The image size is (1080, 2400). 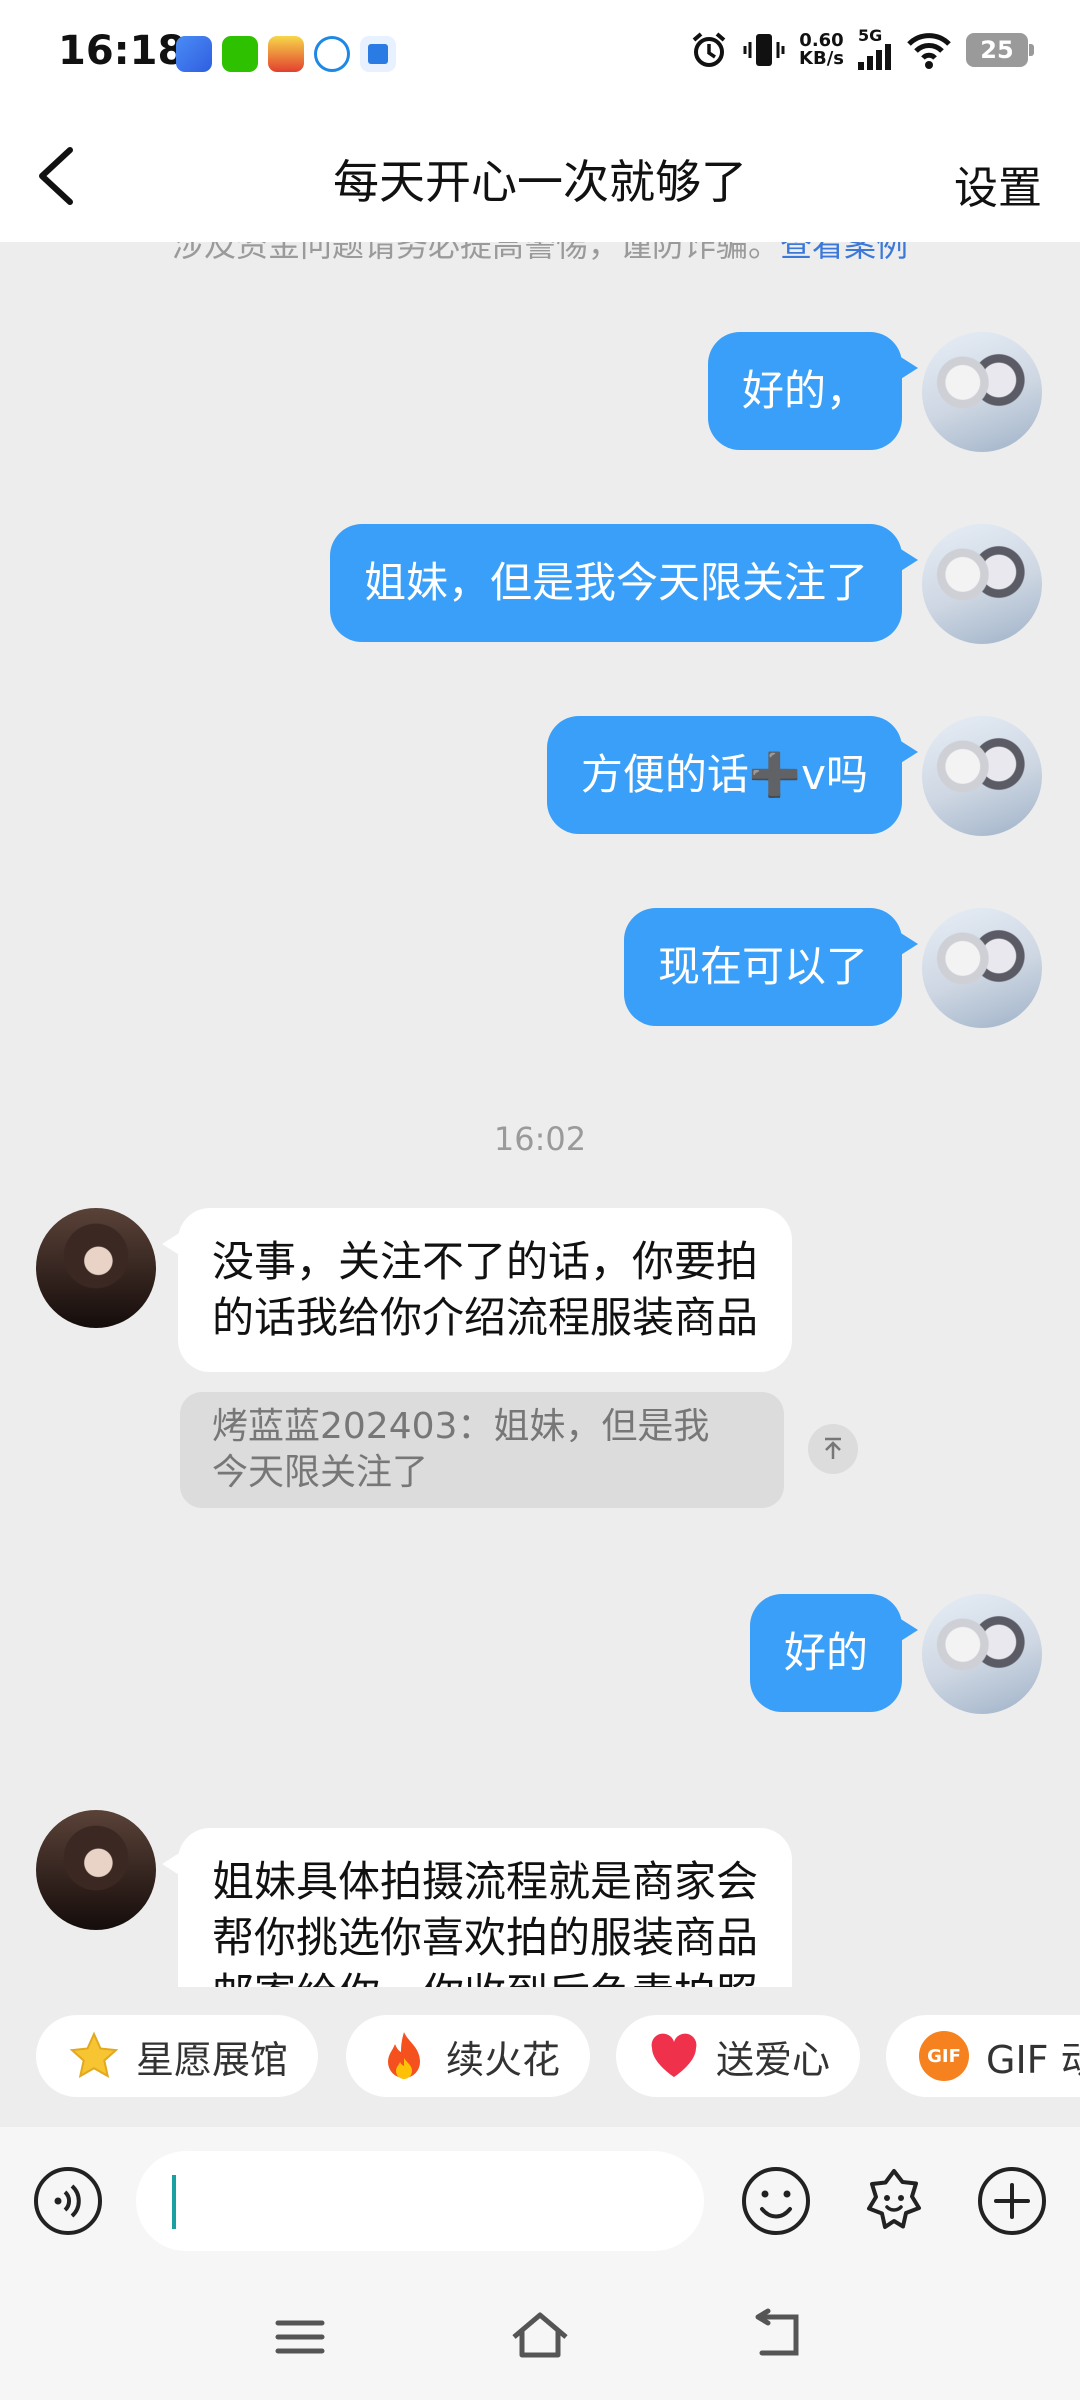 What do you see at coordinates (780, 2337) in the screenshot?
I see `back-icon` at bounding box center [780, 2337].